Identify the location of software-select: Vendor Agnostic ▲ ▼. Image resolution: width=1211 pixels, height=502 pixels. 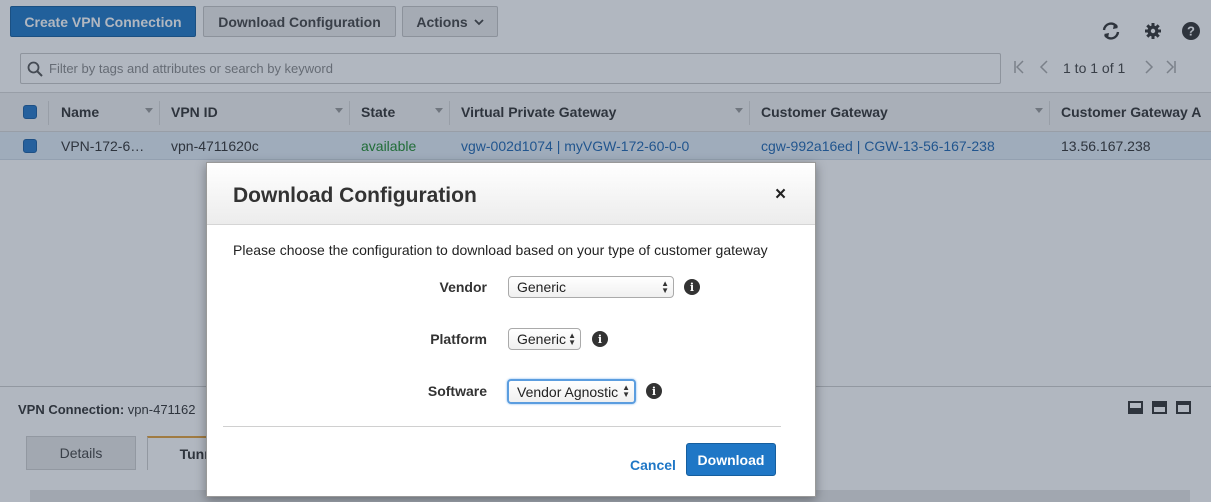
(571, 391).